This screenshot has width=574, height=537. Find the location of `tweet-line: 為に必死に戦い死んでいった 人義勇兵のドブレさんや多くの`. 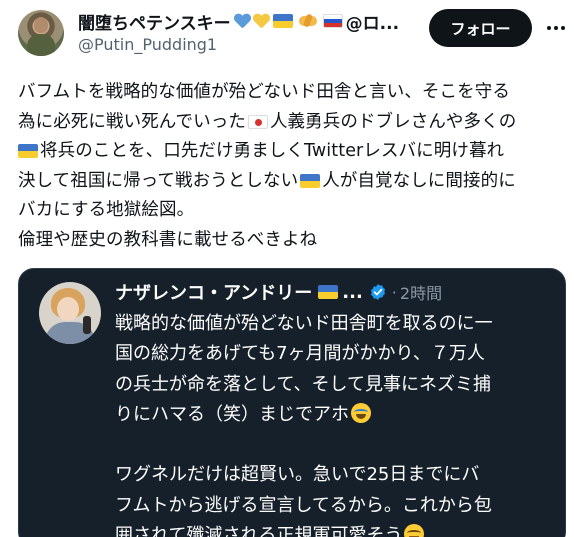

tweet-line: 為に必死に戦い死んでいった 人義勇兵のドブレさんや多くの is located at coordinates (292, 123).